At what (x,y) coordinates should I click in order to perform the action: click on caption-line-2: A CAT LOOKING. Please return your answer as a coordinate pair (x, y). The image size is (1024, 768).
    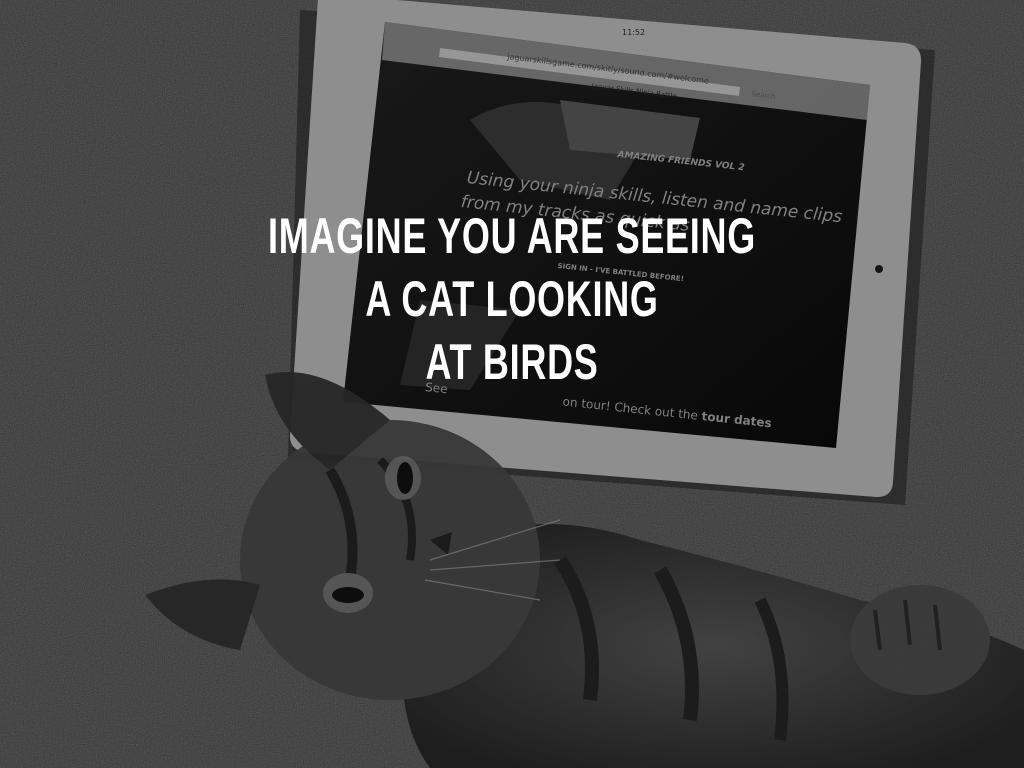
    Looking at the image, I should click on (512, 299).